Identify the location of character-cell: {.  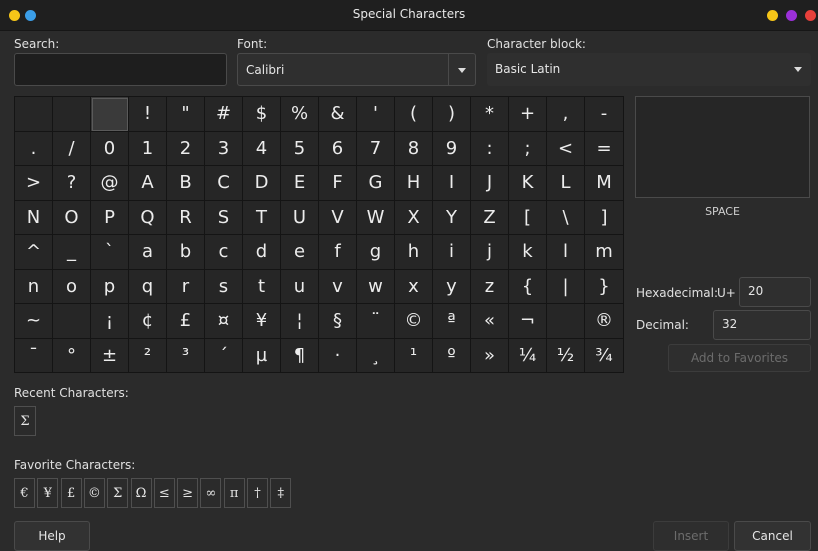
(528, 286).